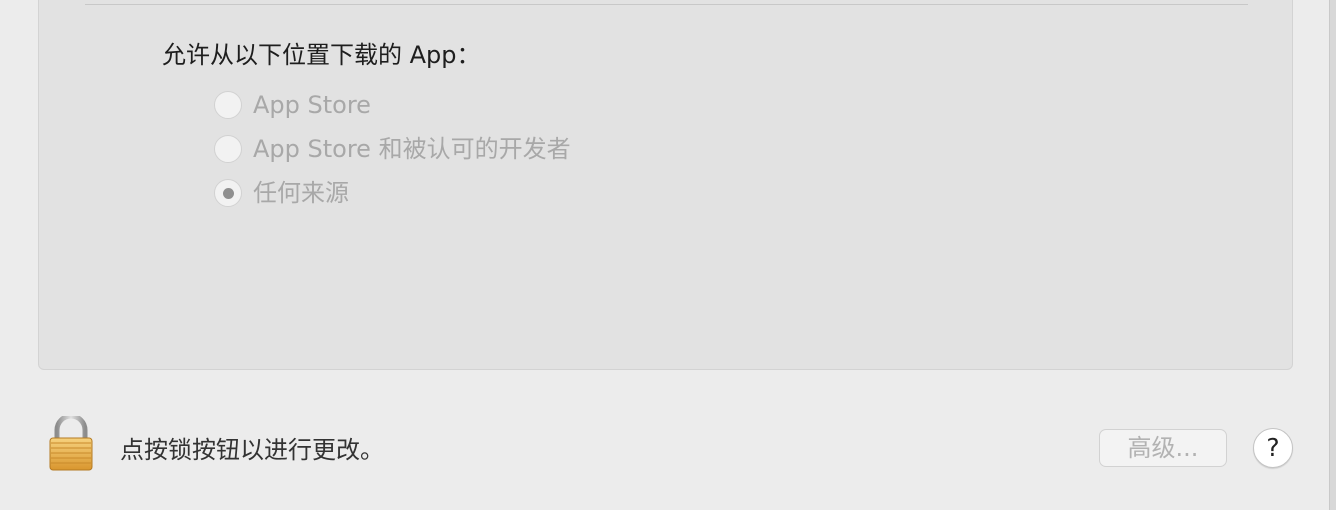  What do you see at coordinates (666, 4) in the screenshot?
I see `tab-divider` at bounding box center [666, 4].